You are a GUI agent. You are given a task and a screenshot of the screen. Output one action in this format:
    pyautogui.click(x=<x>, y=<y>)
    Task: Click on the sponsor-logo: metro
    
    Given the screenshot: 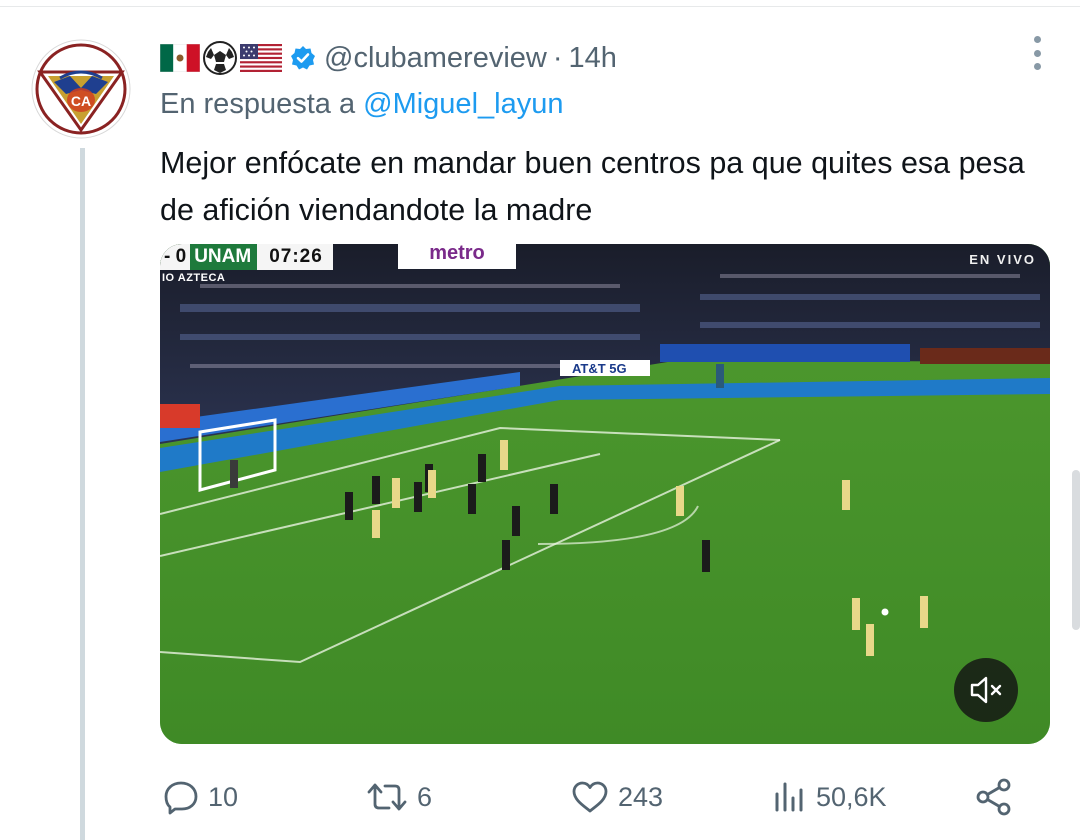 What is the action you would take?
    pyautogui.click(x=457, y=256)
    